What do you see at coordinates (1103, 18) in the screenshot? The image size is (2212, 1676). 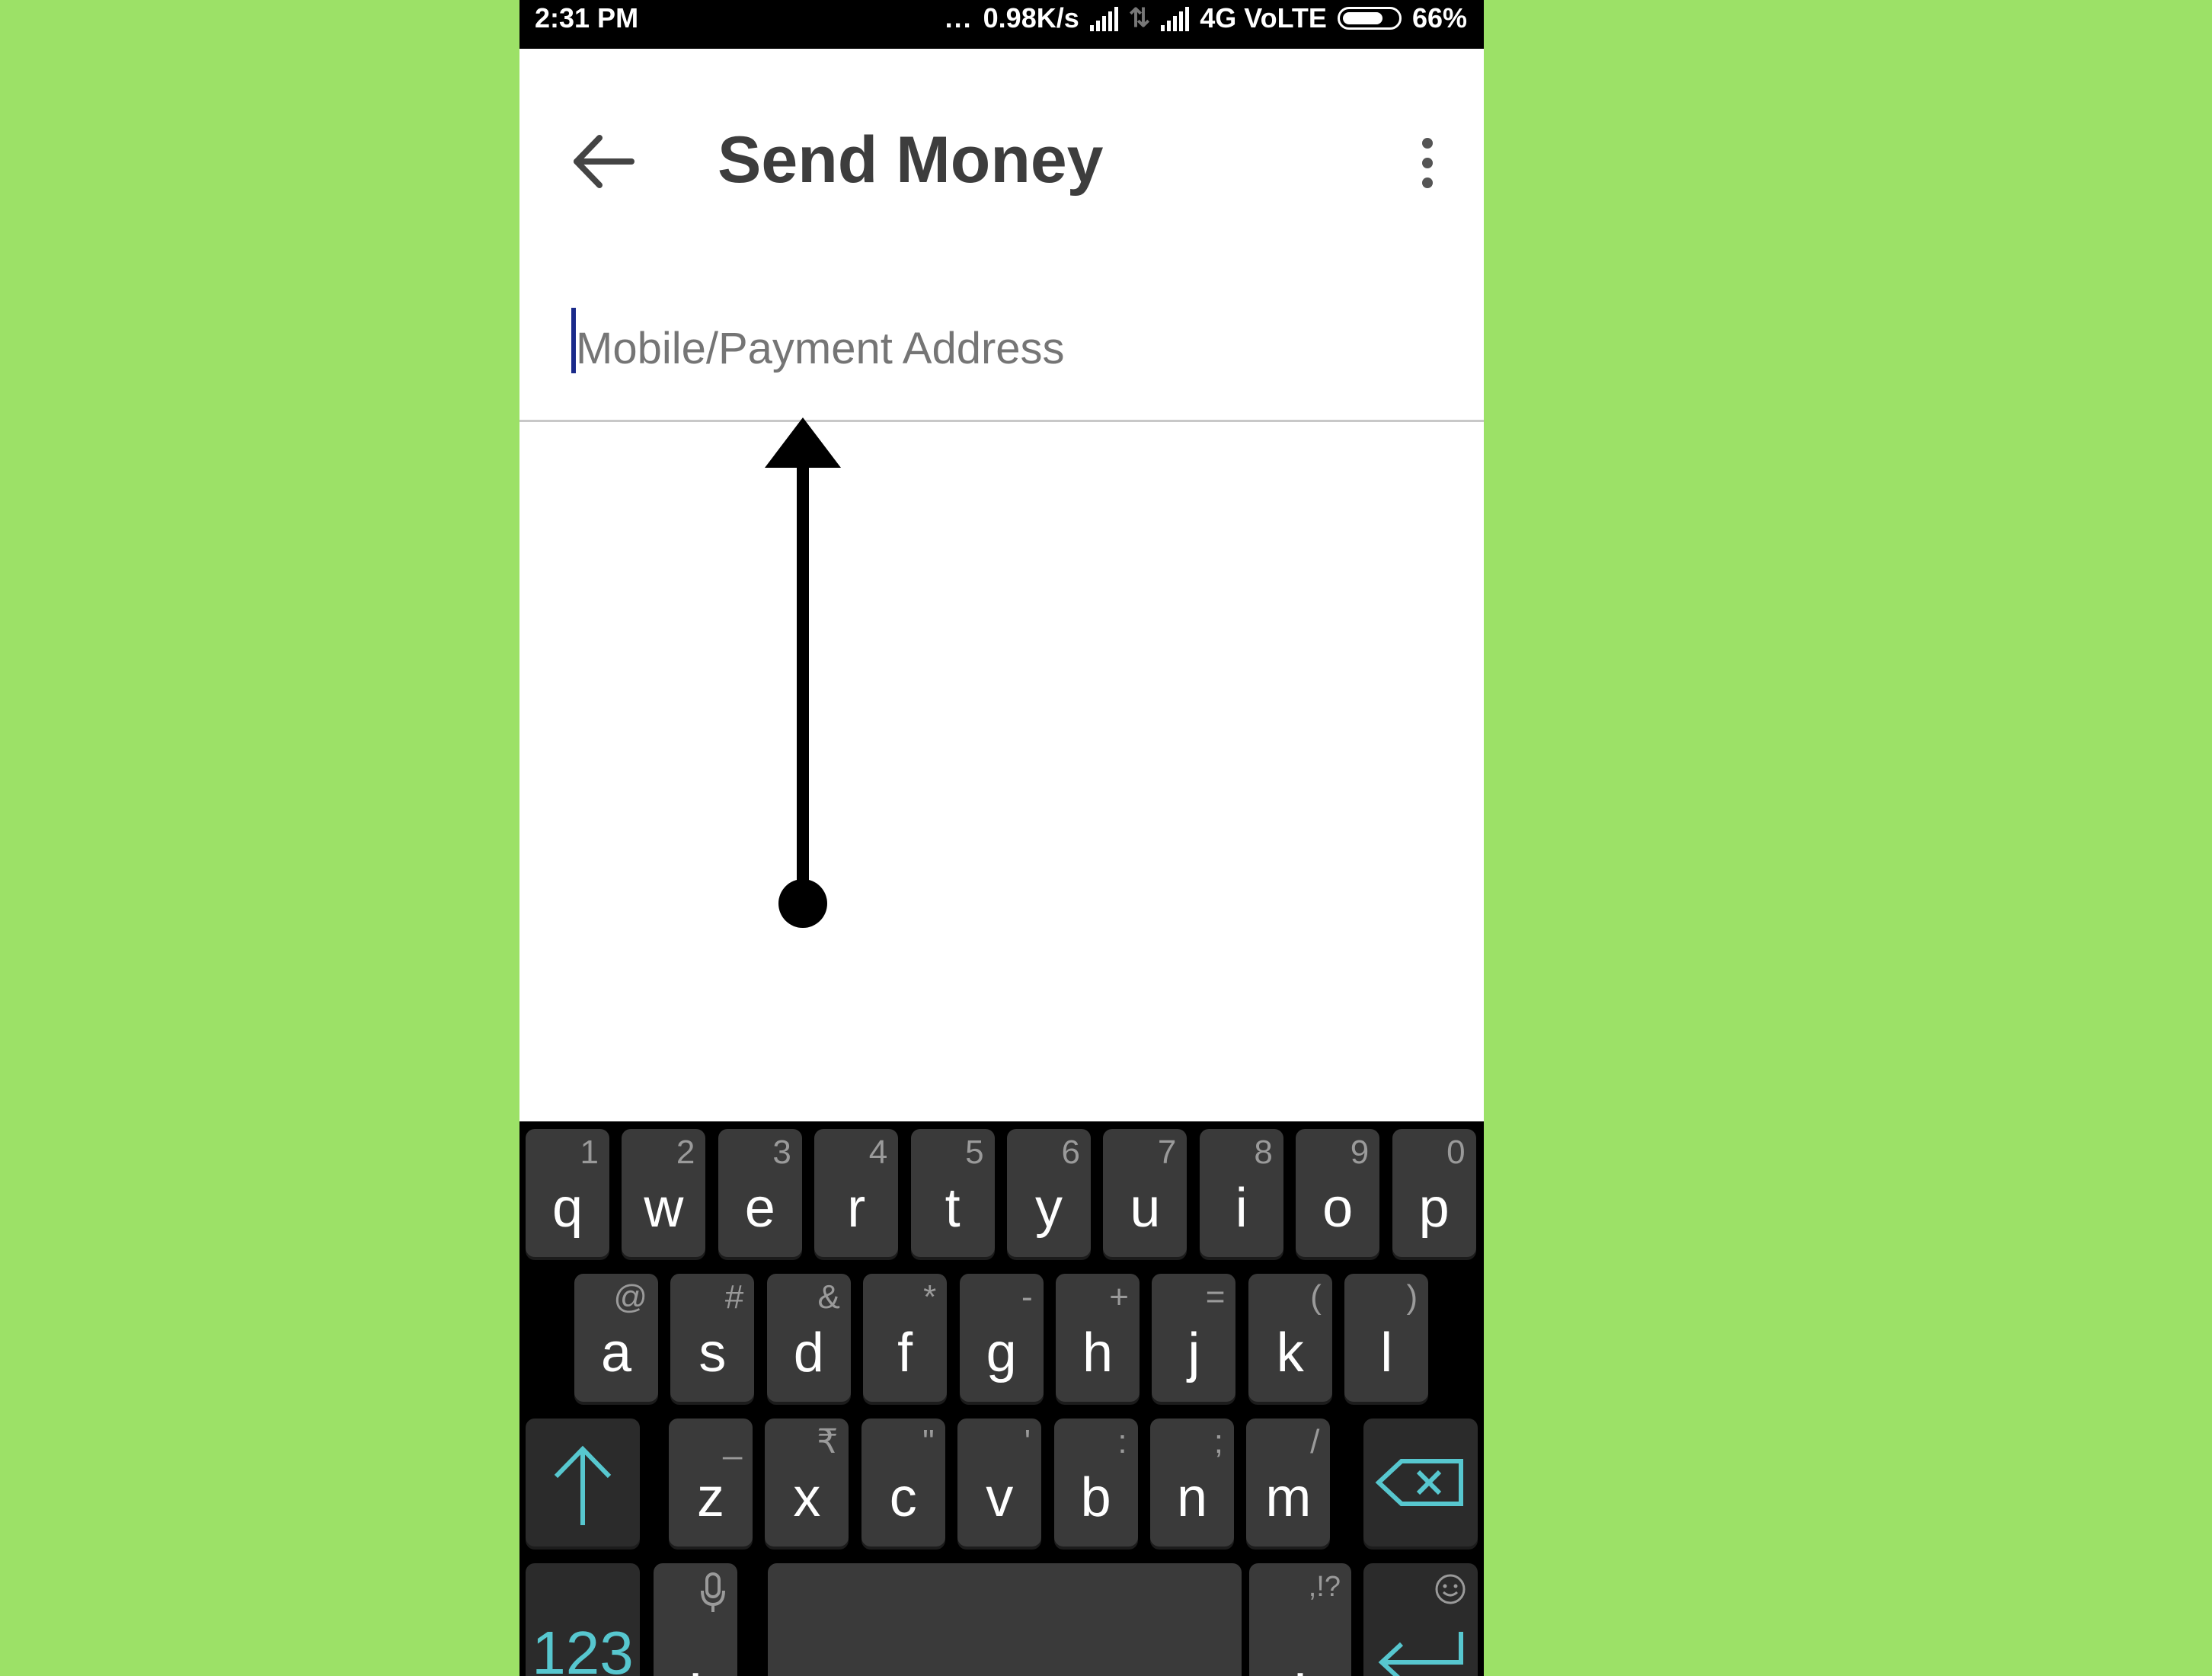 I see `signal-icon` at bounding box center [1103, 18].